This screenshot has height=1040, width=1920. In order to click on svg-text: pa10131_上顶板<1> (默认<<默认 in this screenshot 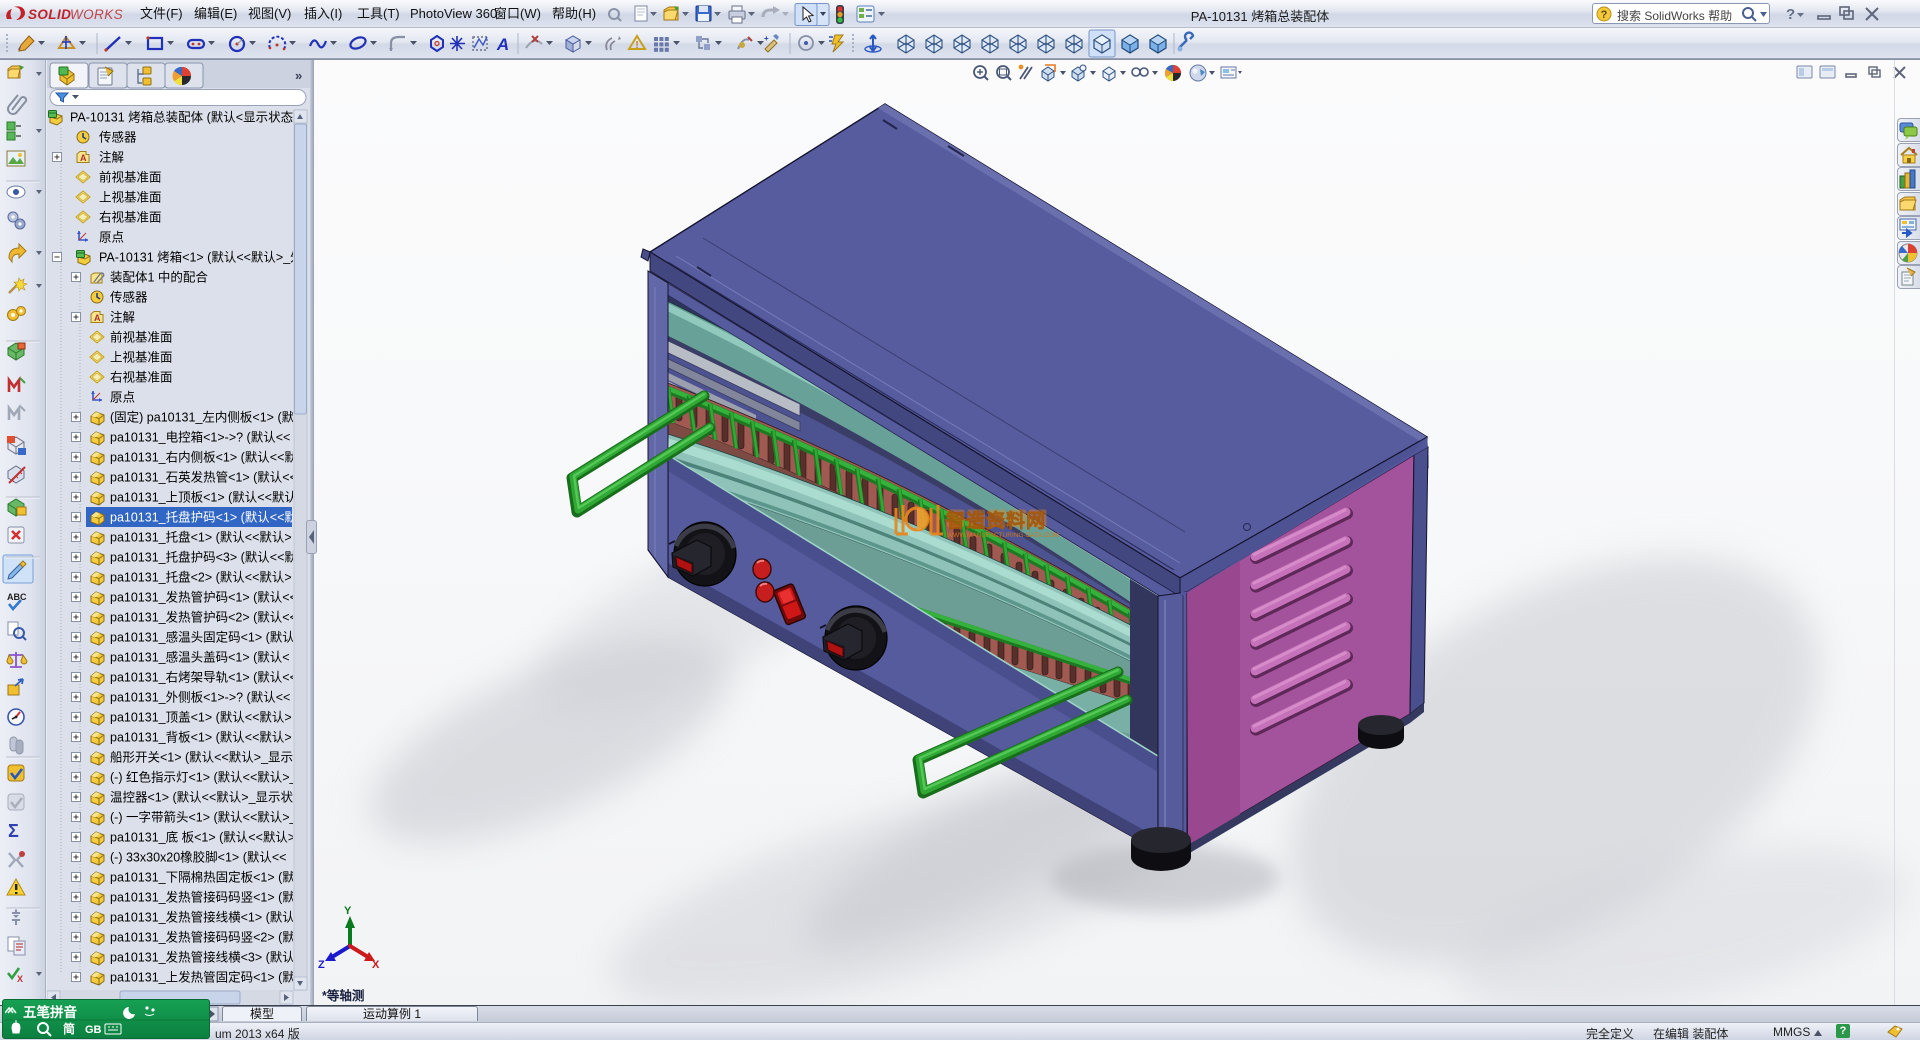, I will do `click(203, 497)`.